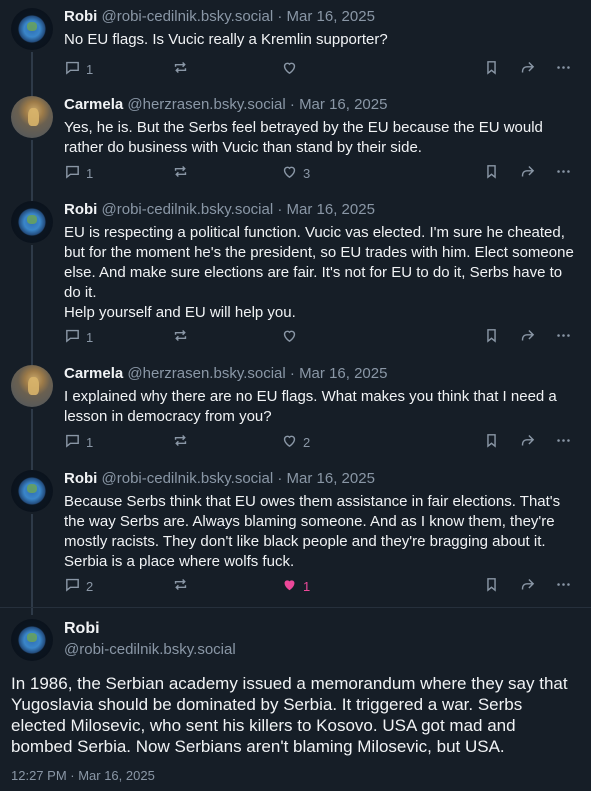  Describe the element at coordinates (83, 775) in the screenshot. I see `post-timestamp: 12:27 PM · Mar 16, 2025` at that location.